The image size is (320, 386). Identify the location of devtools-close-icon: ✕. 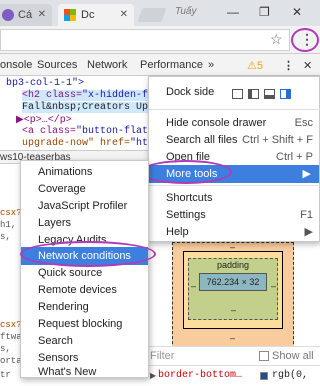
(307, 65).